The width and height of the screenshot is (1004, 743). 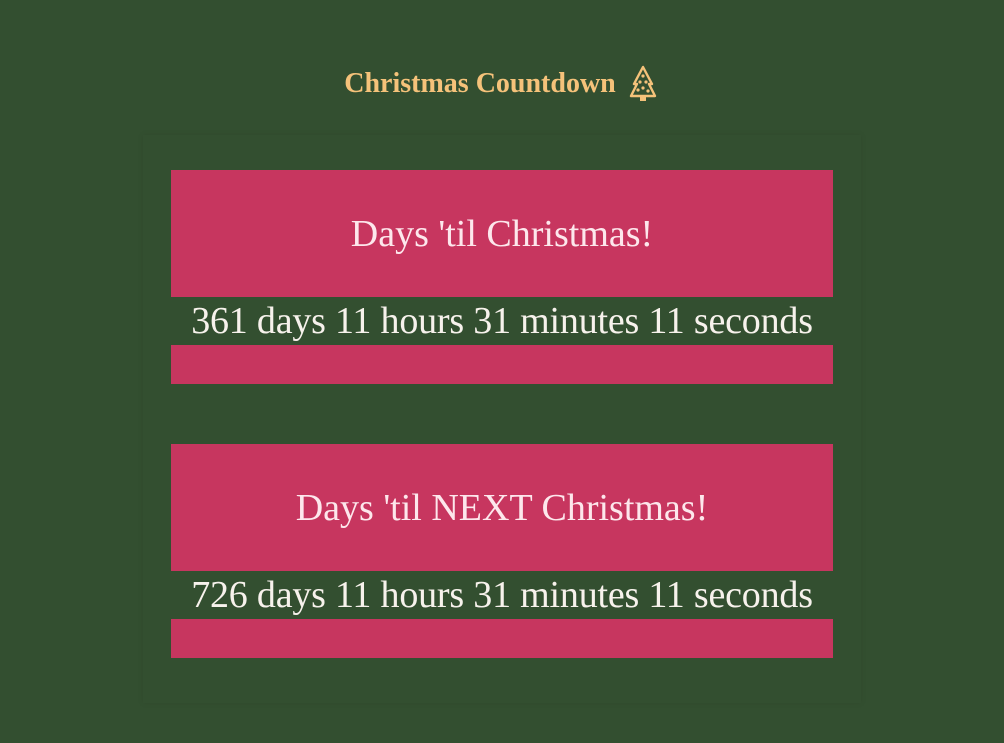 What do you see at coordinates (502, 321) in the screenshot?
I see `countdown-time: 361 days 11 hours 31 minutes 11 seconds` at bounding box center [502, 321].